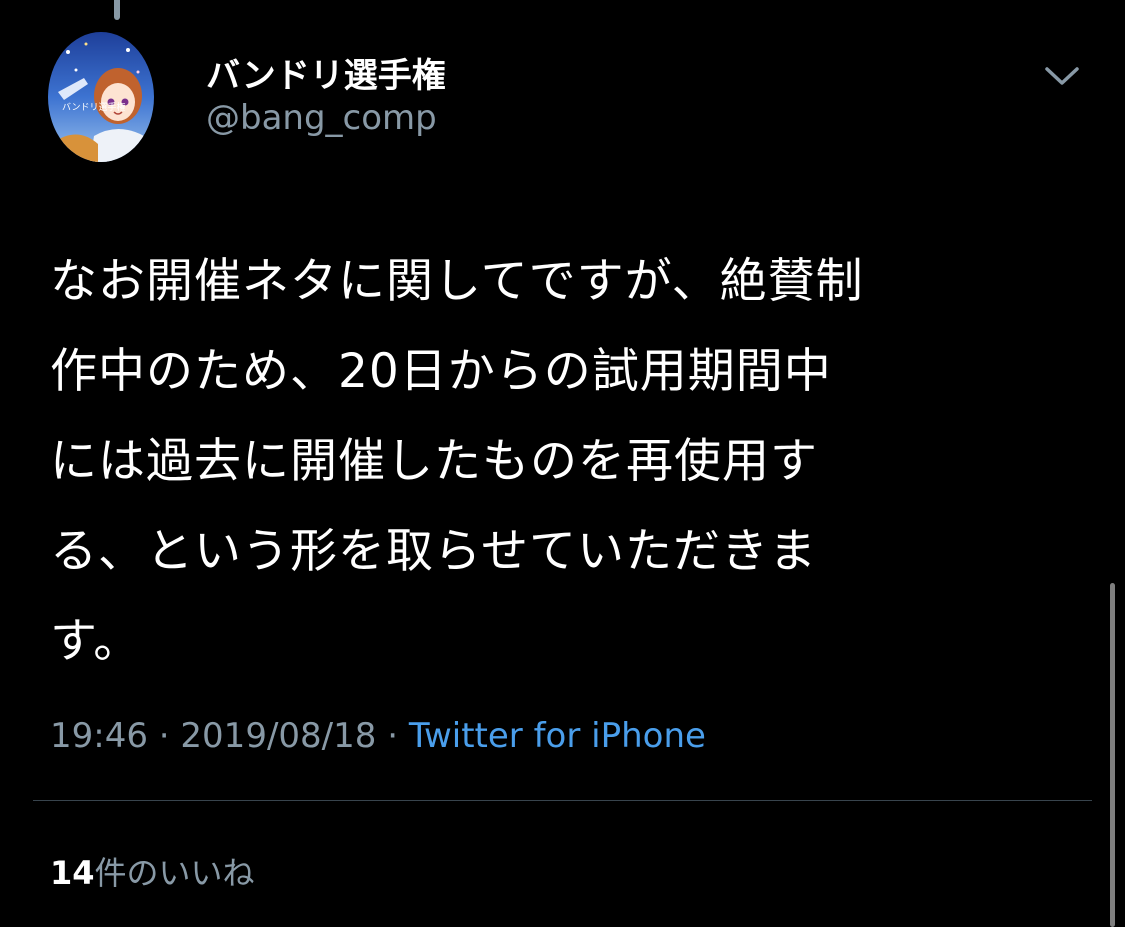 This screenshot has width=1125, height=927. What do you see at coordinates (562, 800) in the screenshot?
I see `divider` at bounding box center [562, 800].